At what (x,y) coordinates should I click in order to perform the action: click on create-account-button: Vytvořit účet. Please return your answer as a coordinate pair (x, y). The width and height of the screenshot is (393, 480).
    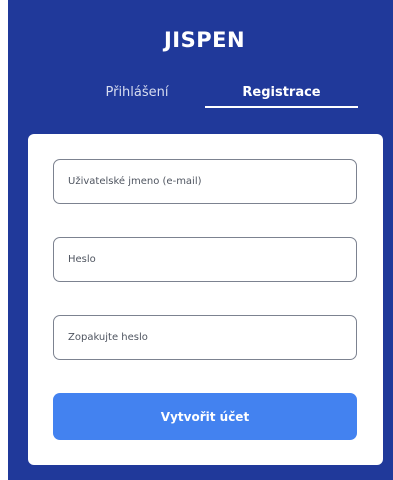
    Looking at the image, I should click on (205, 416).